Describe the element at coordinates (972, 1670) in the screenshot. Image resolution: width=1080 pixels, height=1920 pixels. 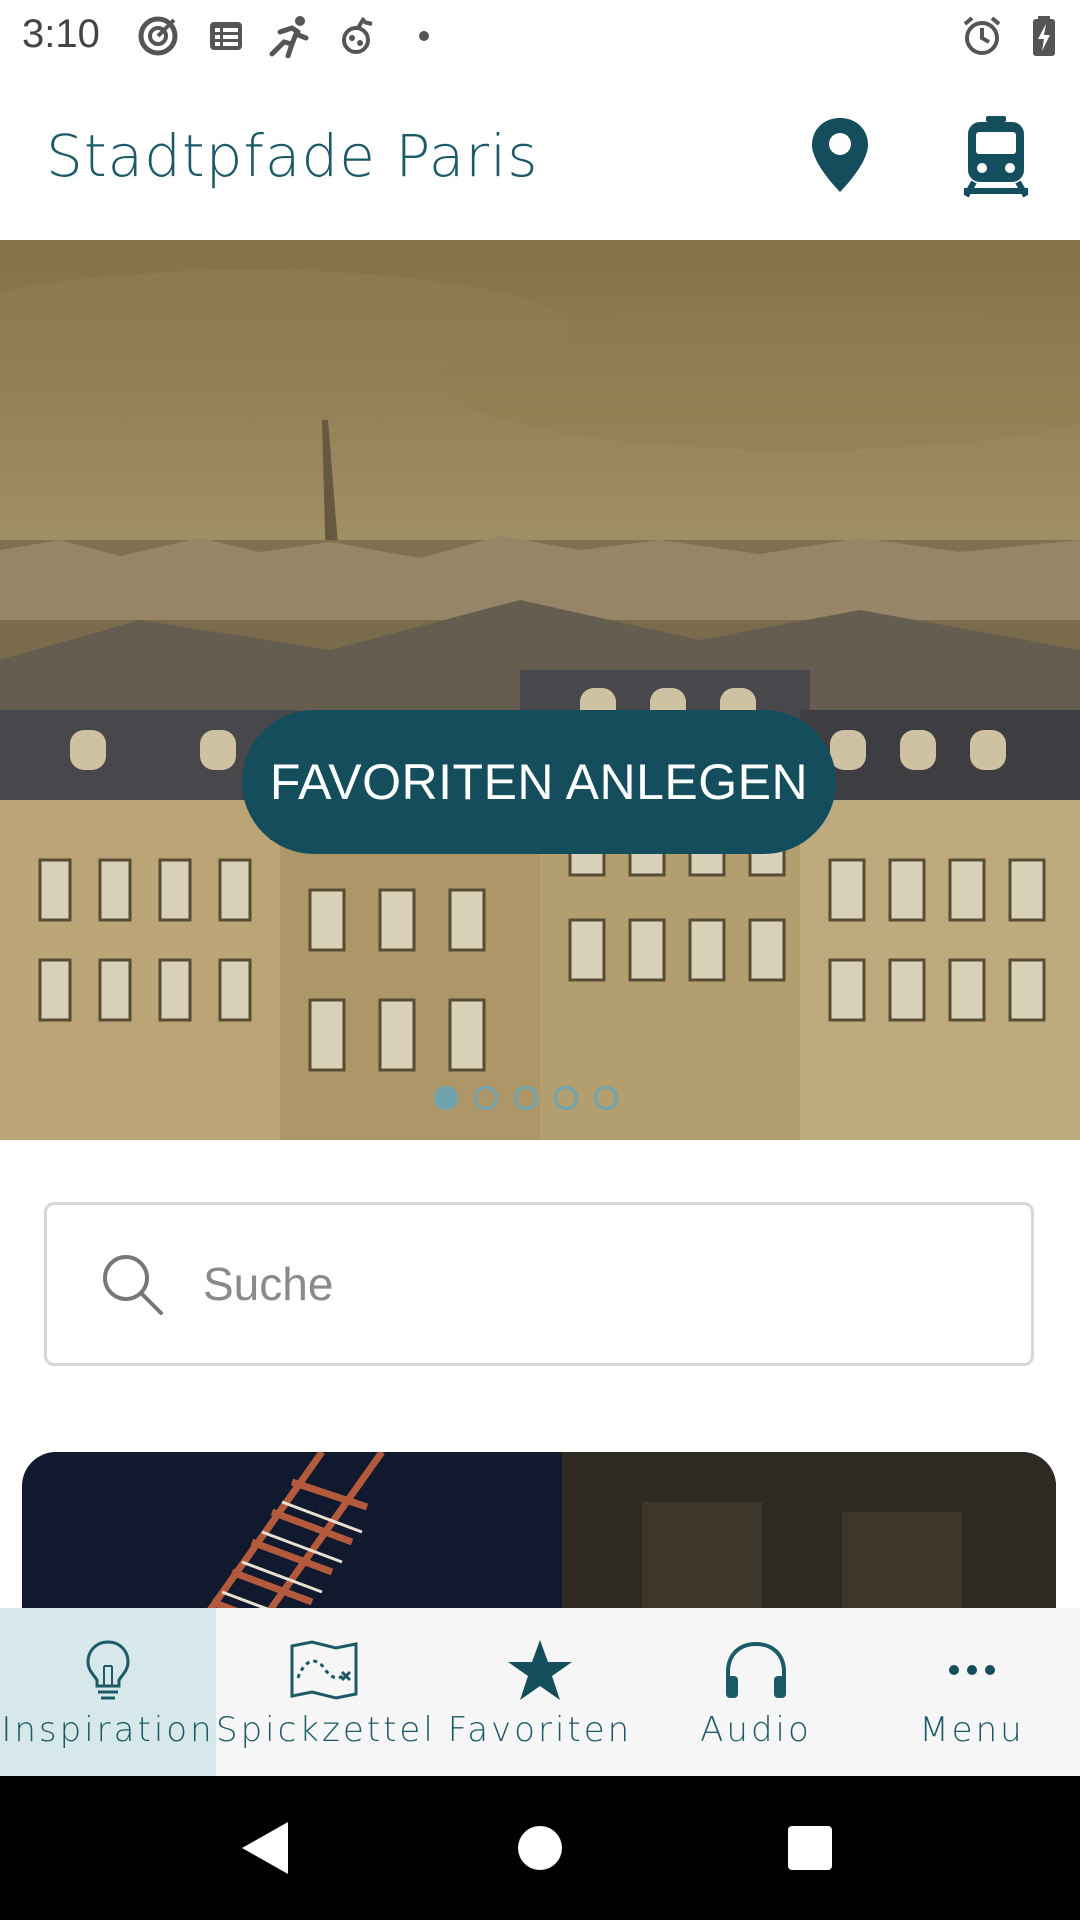
I see `more-dots-icon` at that location.